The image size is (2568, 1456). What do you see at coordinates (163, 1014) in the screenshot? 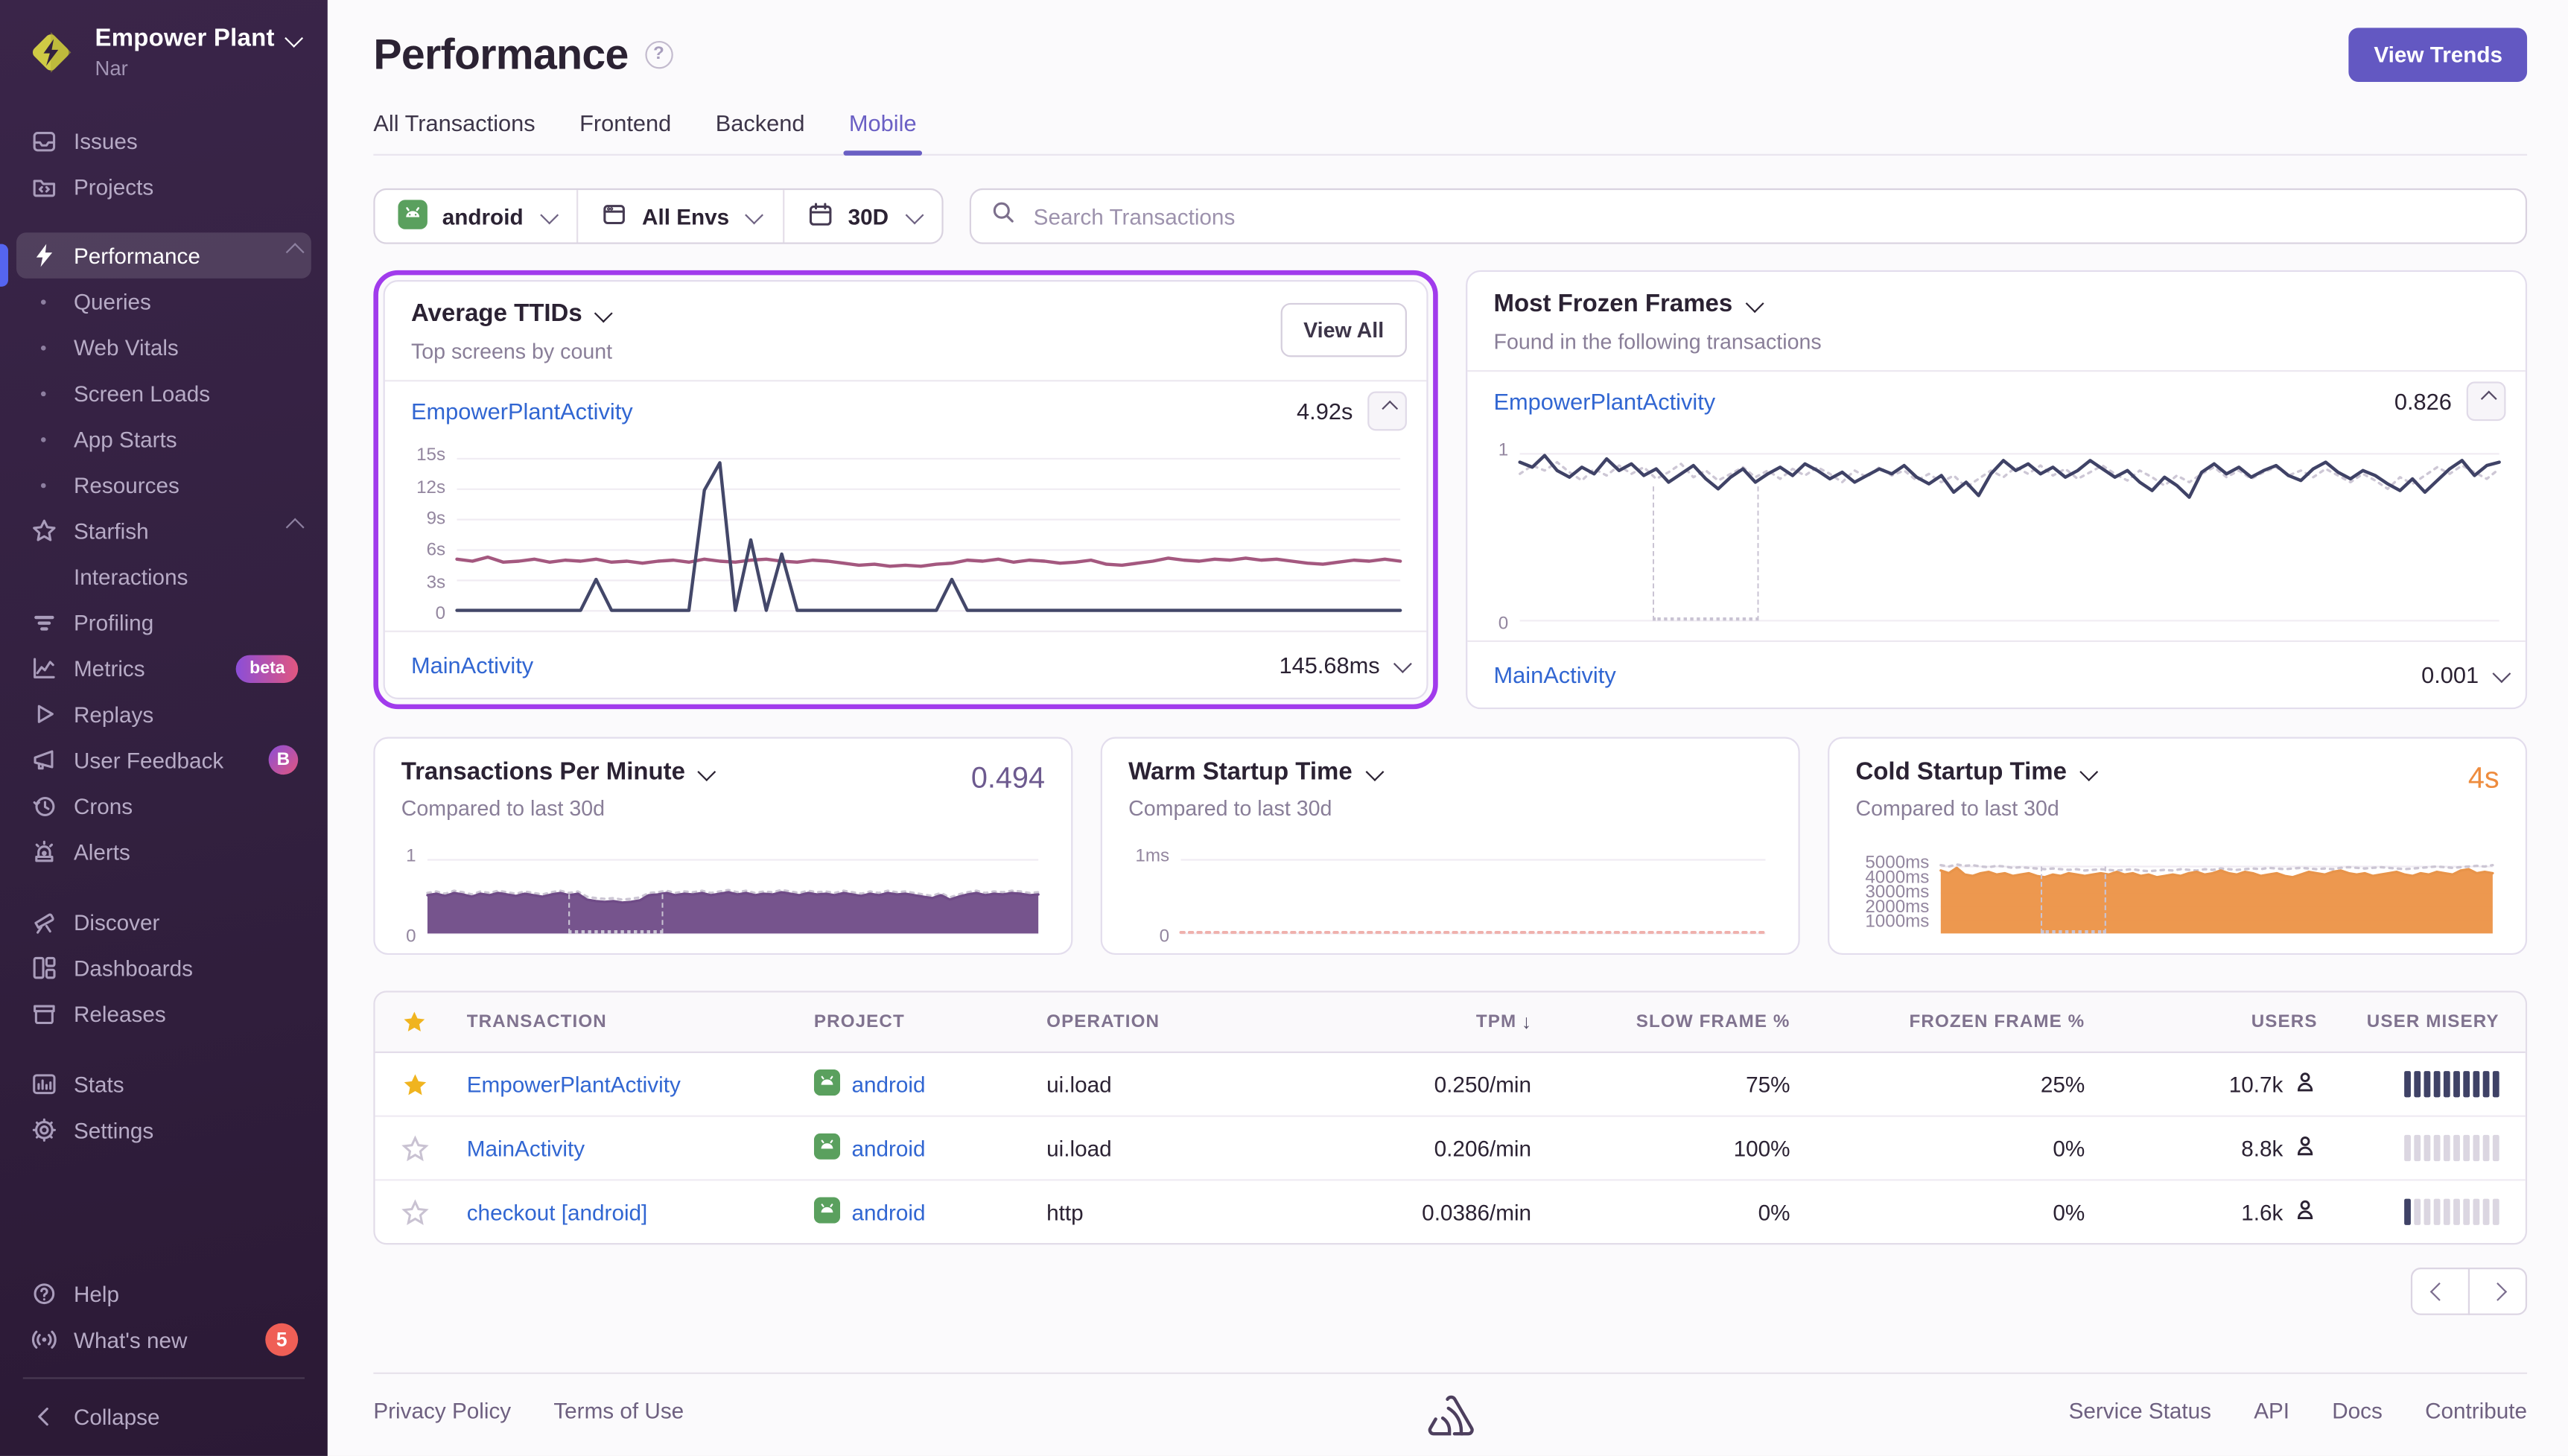
I see `sidebar-item-releases: Releases` at bounding box center [163, 1014].